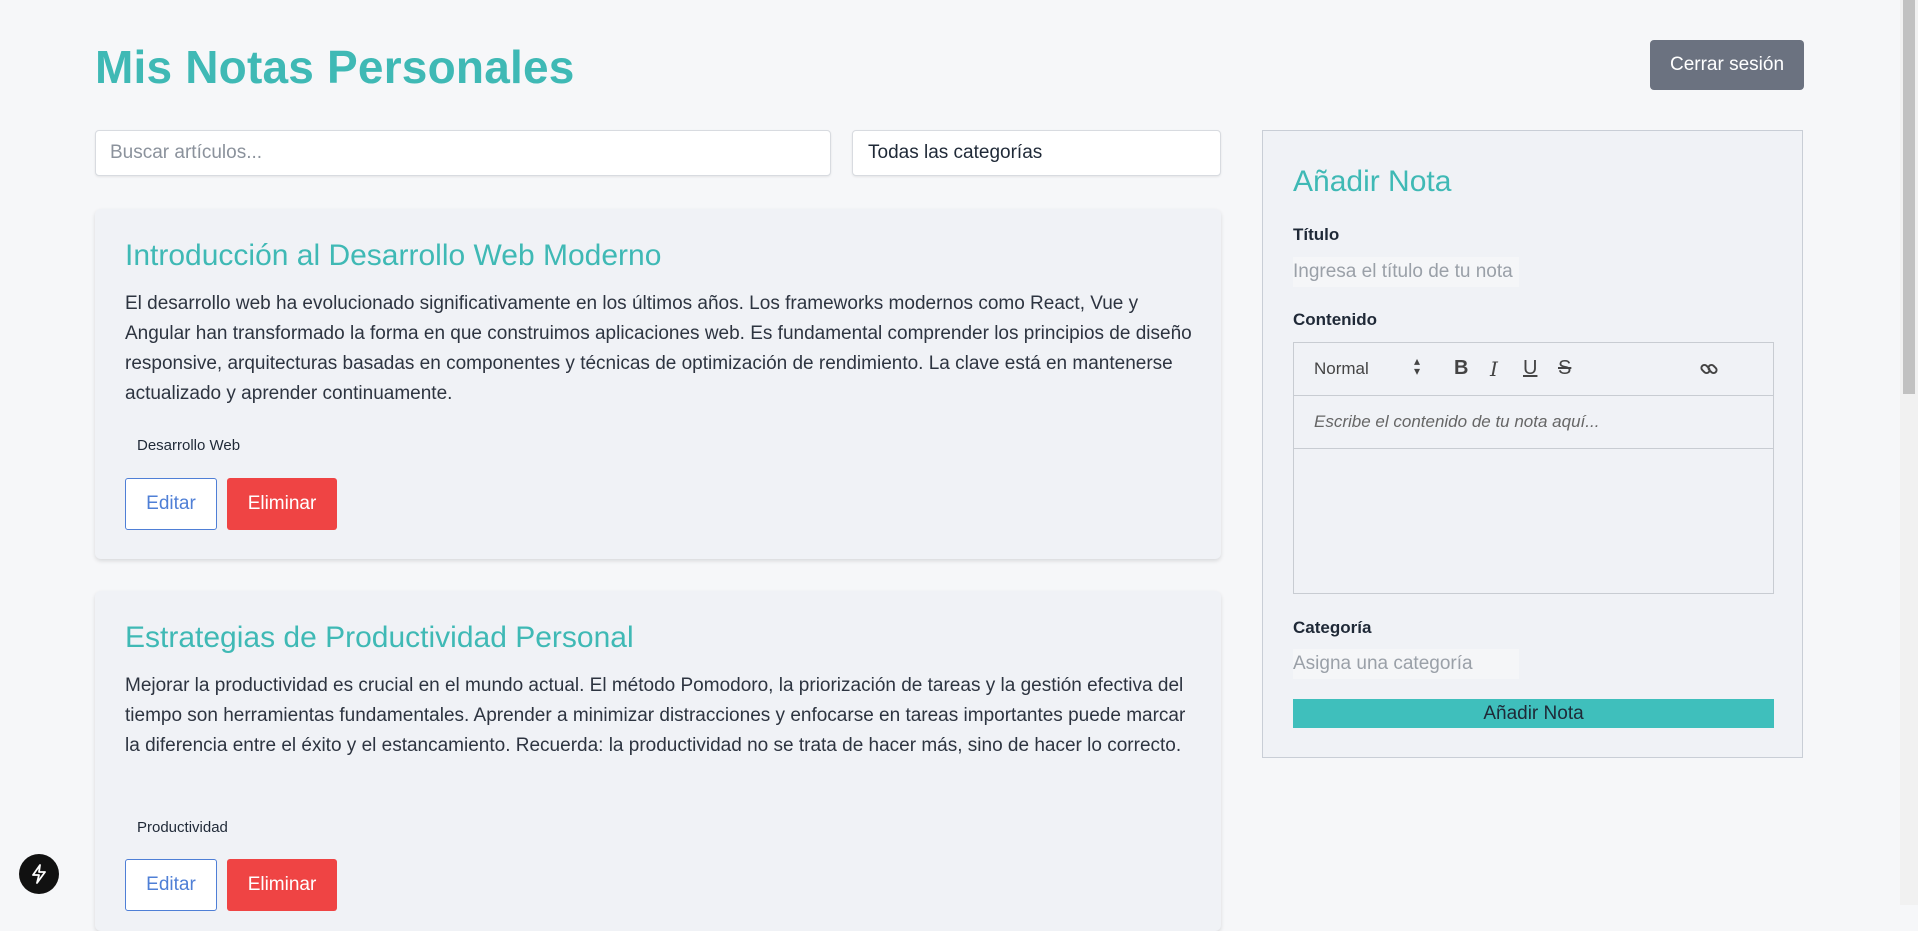 This screenshot has width=1918, height=931. I want to click on select-arrows-icon: ▴ ▾, so click(1417, 366).